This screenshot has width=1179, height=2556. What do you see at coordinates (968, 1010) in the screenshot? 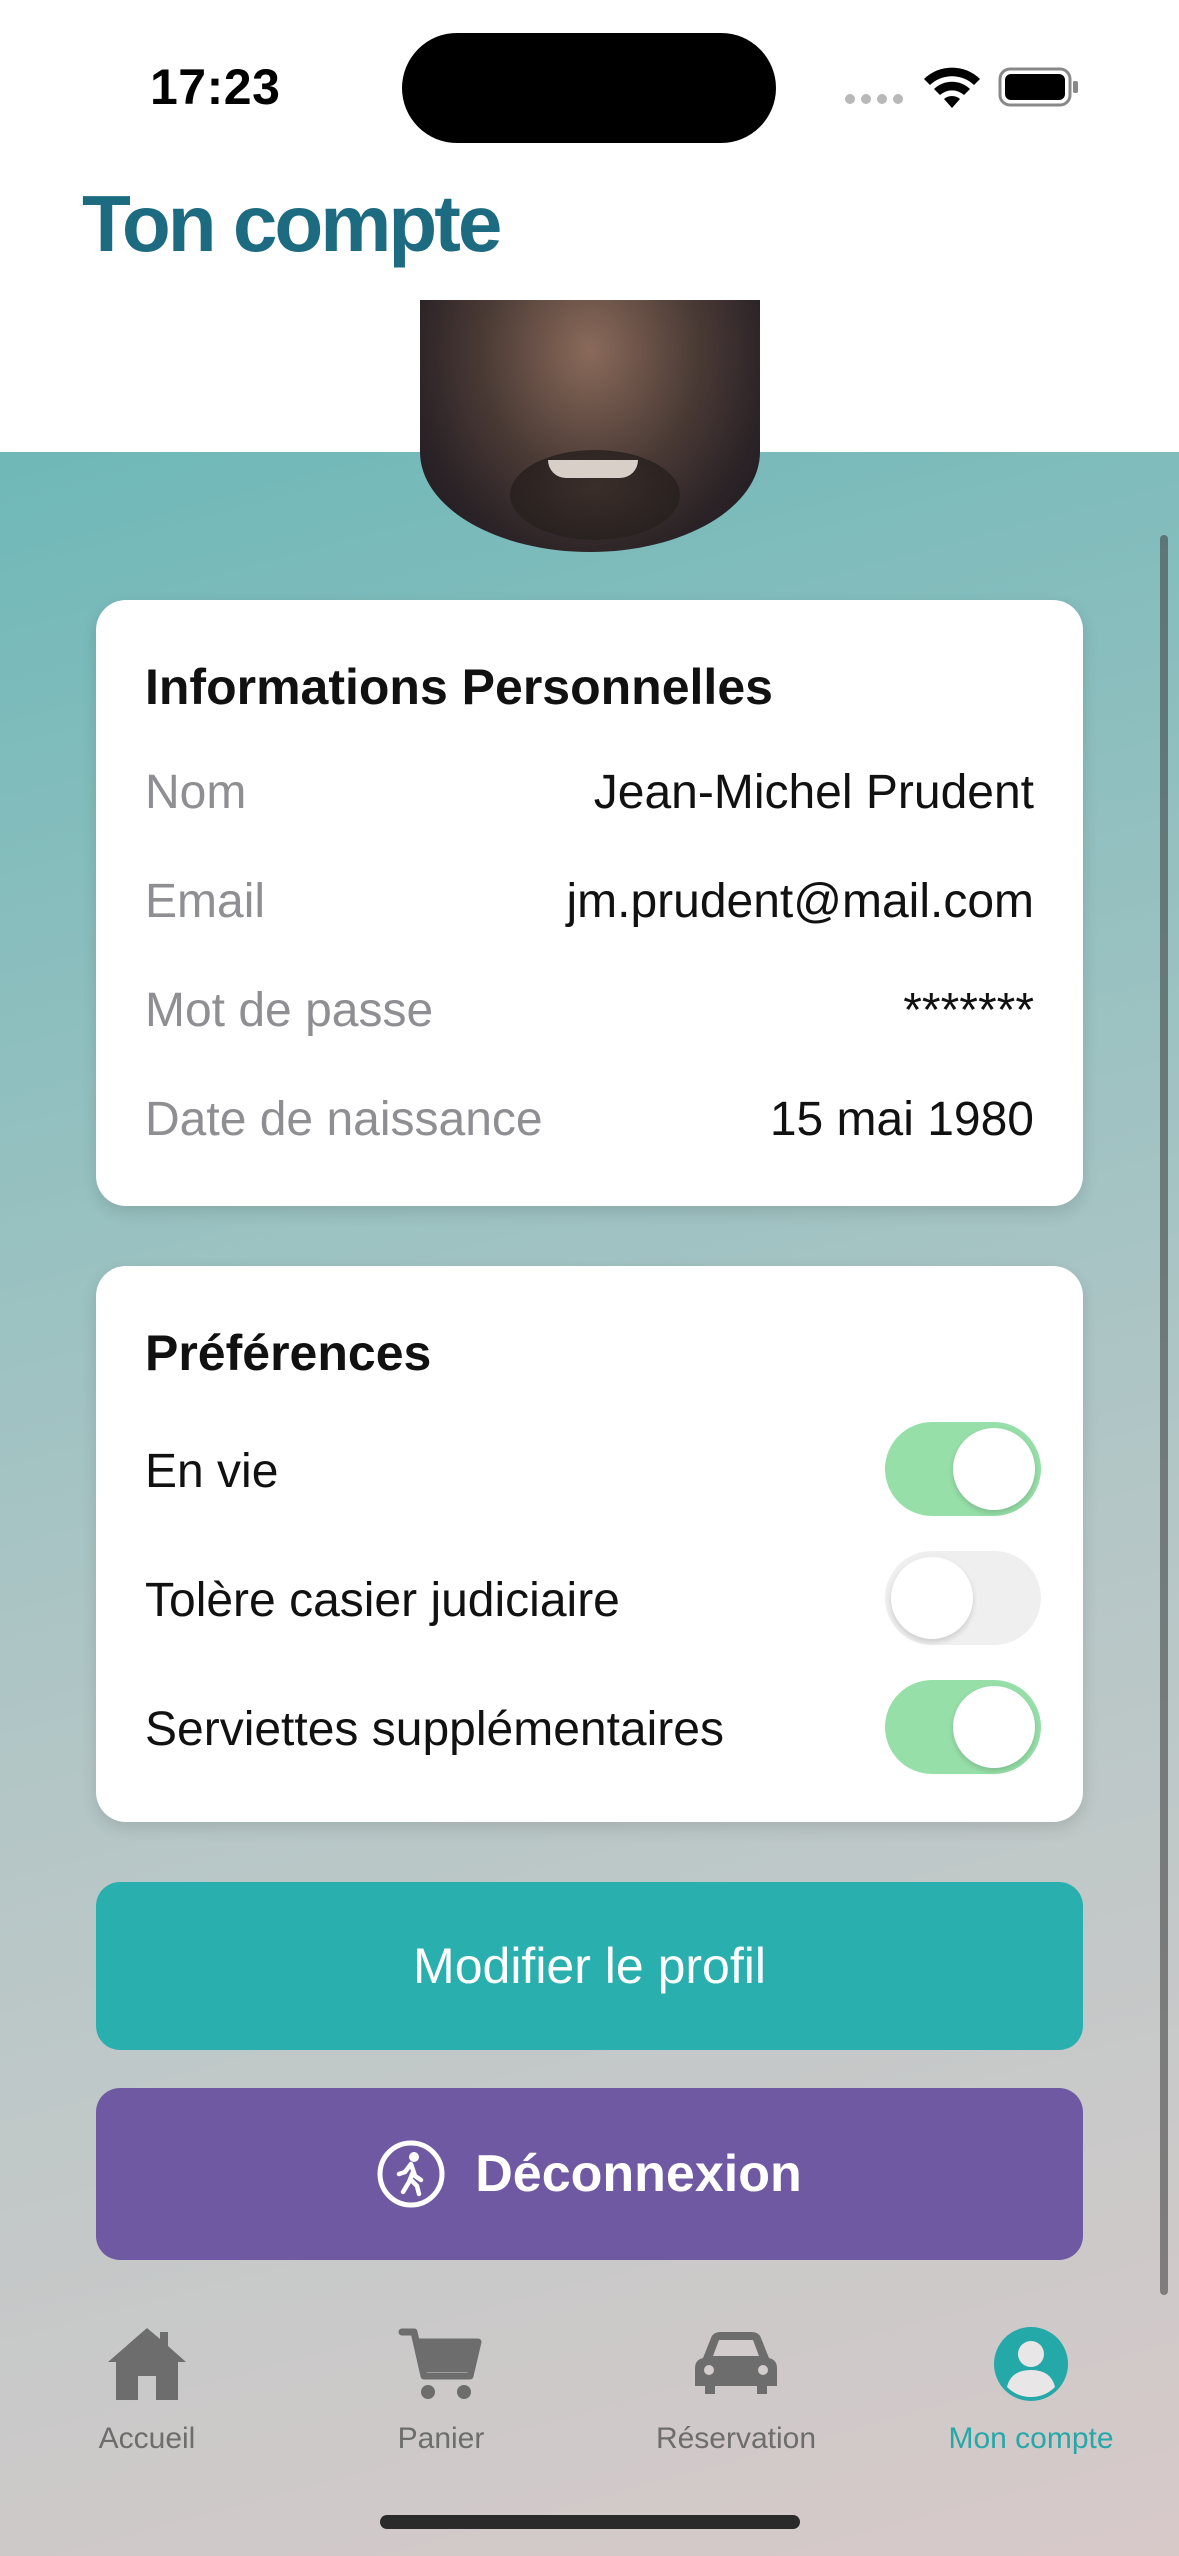
I see `password-value: *******` at bounding box center [968, 1010].